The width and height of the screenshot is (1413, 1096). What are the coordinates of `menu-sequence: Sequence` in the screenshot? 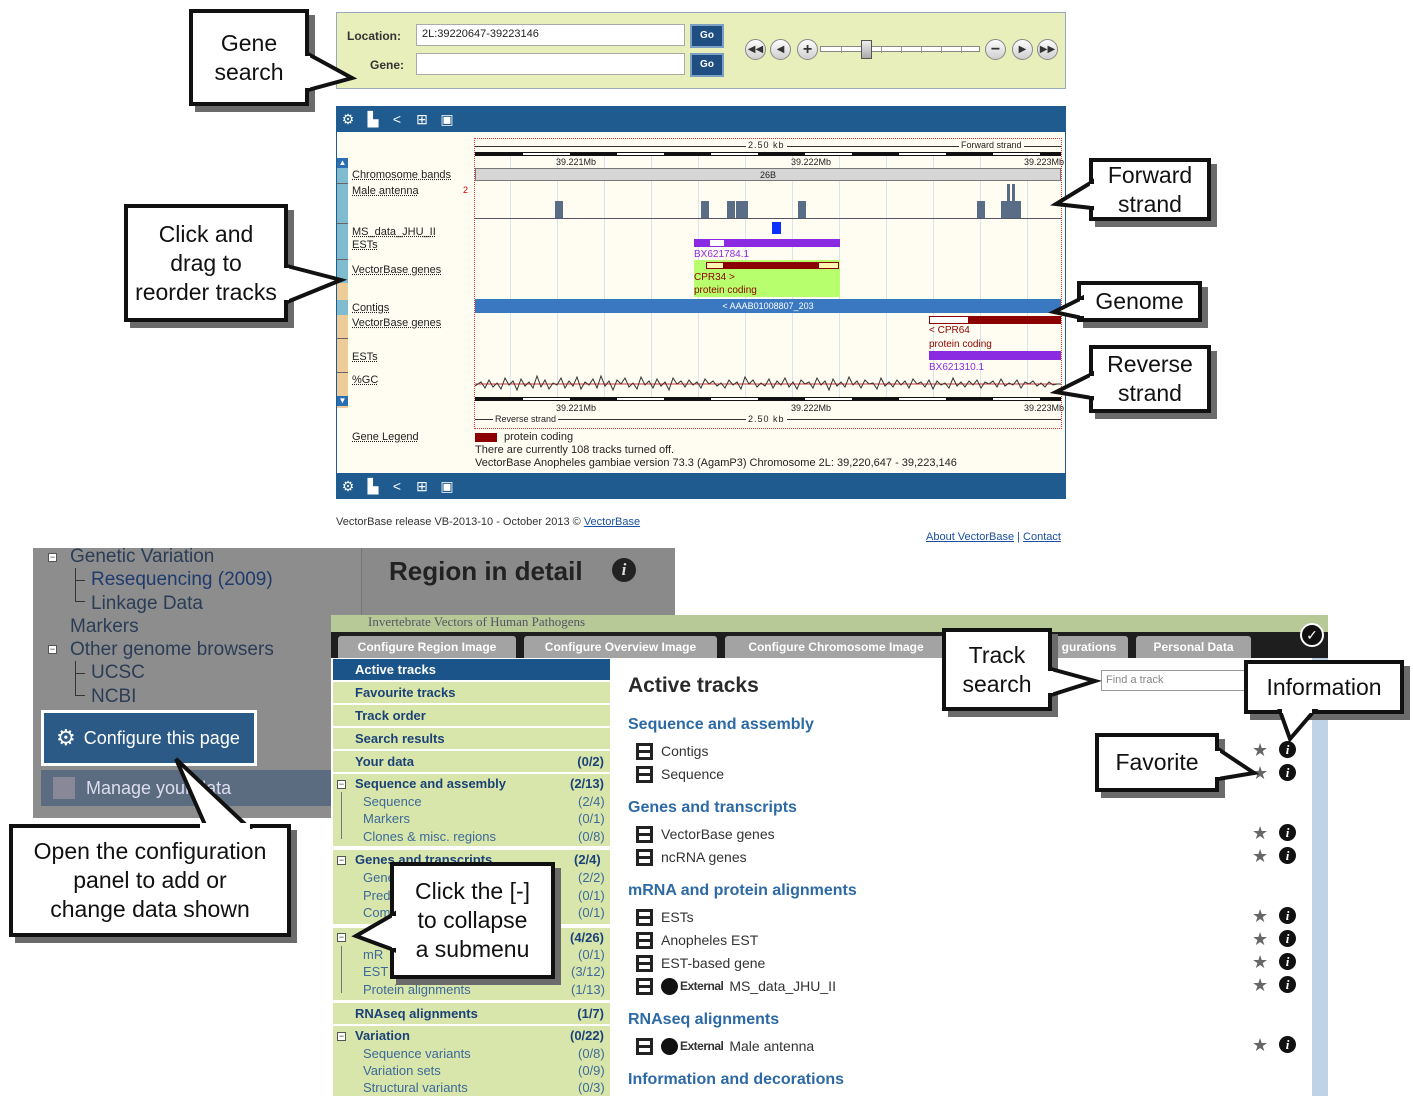 It's located at (392, 801).